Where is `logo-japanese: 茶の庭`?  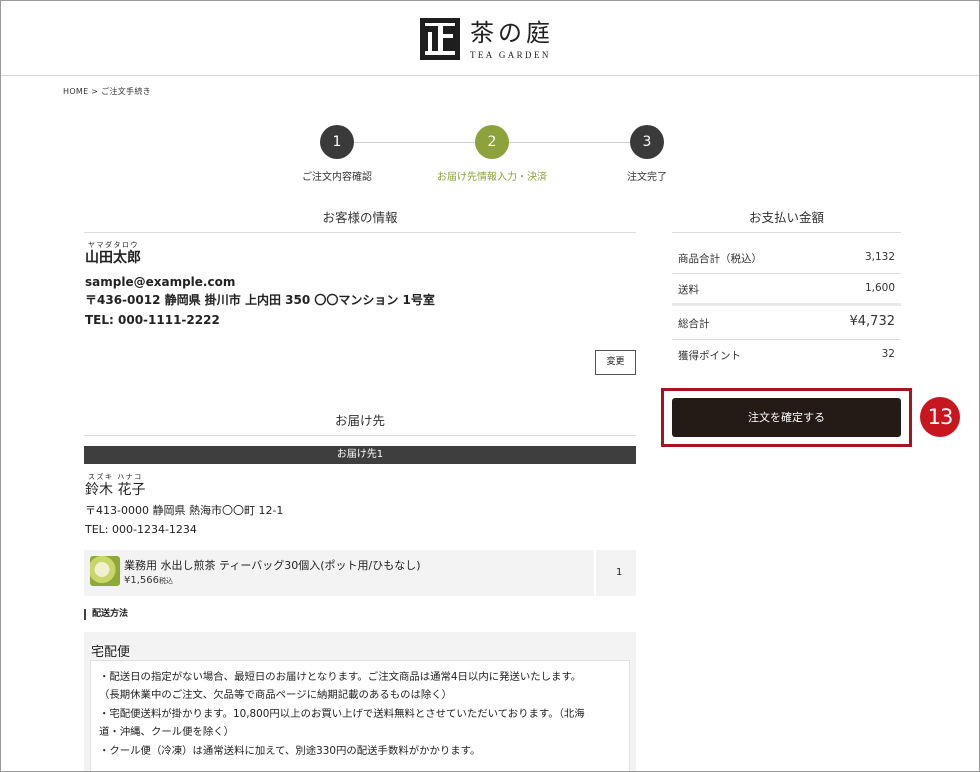 logo-japanese: 茶の庭 is located at coordinates (512, 33).